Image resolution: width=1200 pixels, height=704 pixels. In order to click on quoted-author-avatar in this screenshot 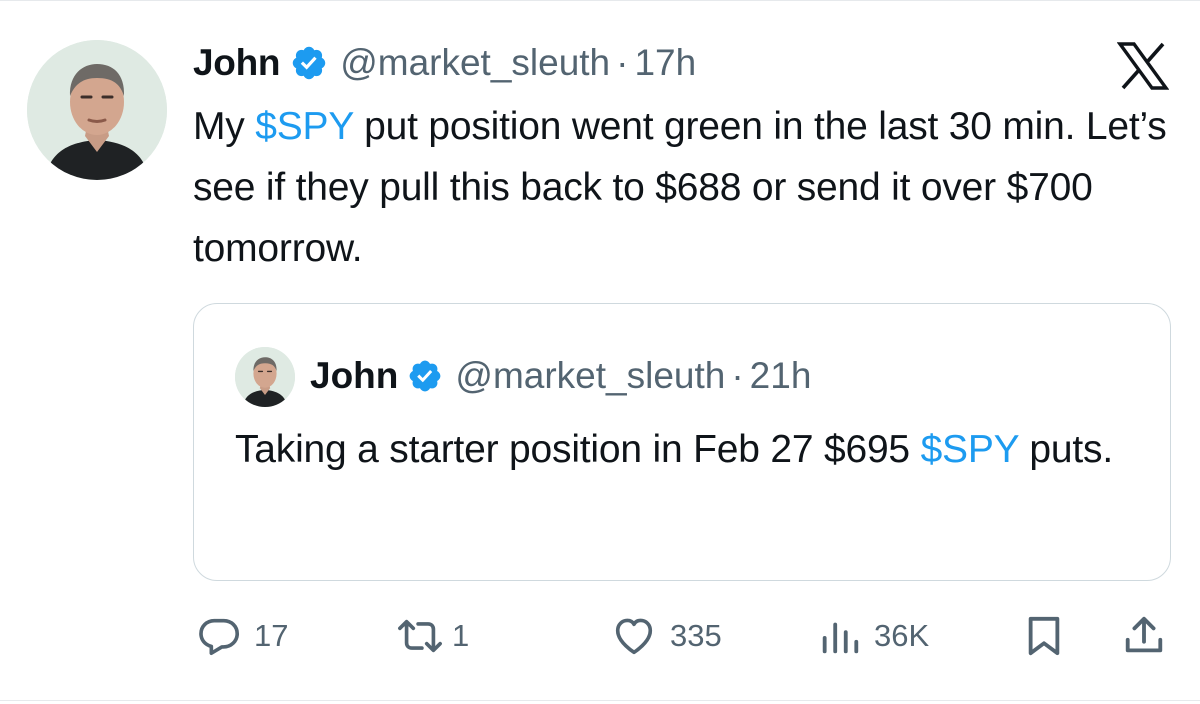, I will do `click(265, 377)`.